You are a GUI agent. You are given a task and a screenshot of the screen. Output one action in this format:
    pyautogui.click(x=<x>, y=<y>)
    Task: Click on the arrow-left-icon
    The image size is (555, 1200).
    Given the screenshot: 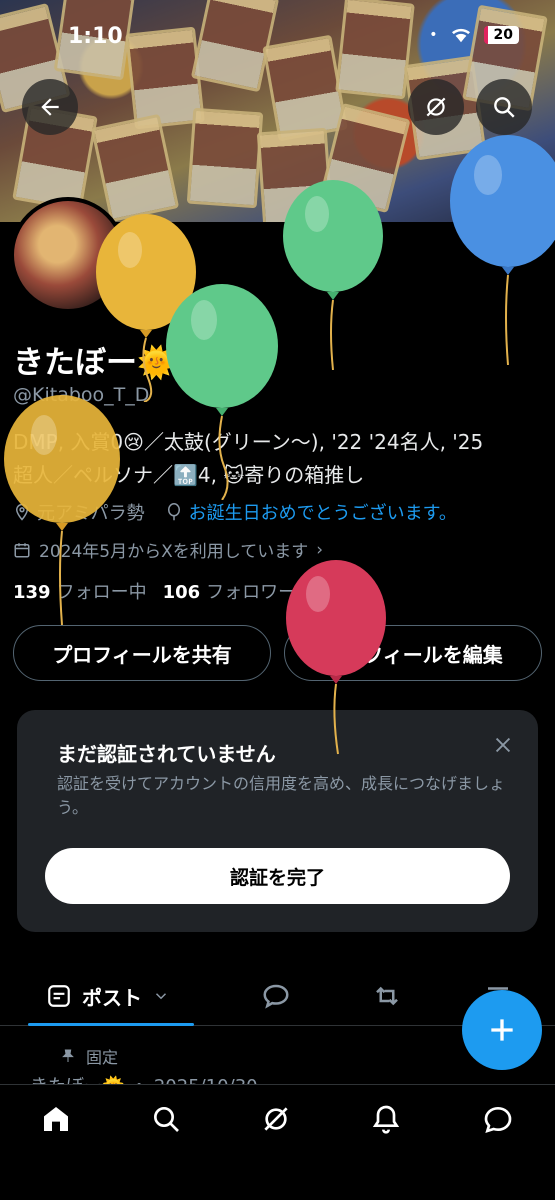 What is the action you would take?
    pyautogui.click(x=50, y=107)
    